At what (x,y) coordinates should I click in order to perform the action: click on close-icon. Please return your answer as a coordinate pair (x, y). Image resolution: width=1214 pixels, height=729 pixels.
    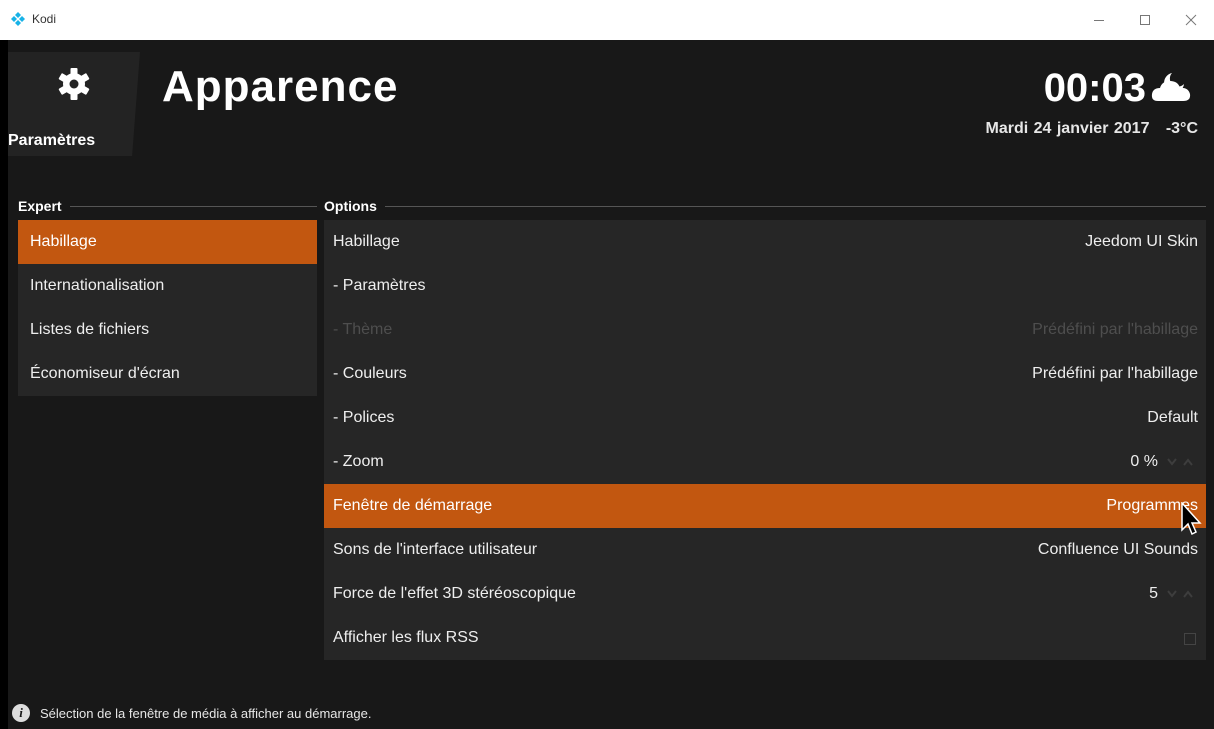
    Looking at the image, I should click on (1191, 20).